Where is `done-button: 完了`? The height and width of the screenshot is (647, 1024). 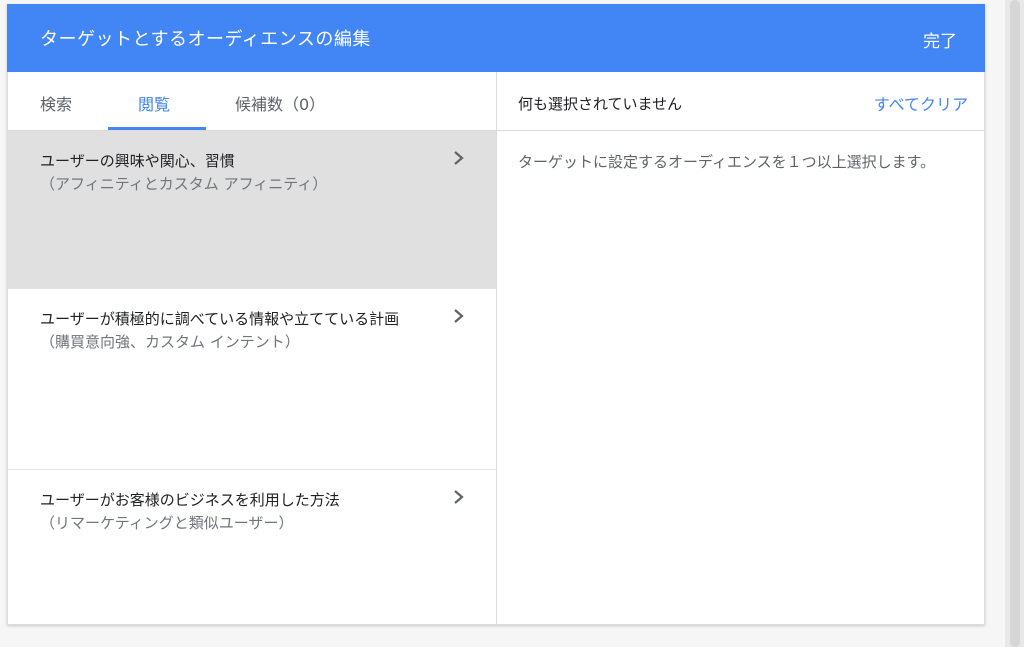 done-button: 完了 is located at coordinates (940, 39).